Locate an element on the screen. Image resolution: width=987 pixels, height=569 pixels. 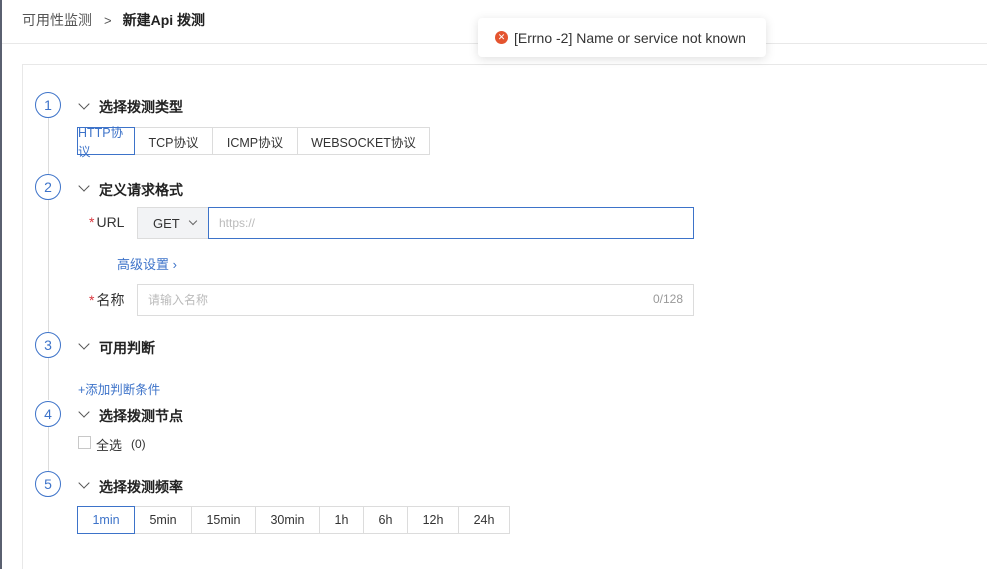
protocol-option-websocket: WEBSOCKET协议 is located at coordinates (363, 141).